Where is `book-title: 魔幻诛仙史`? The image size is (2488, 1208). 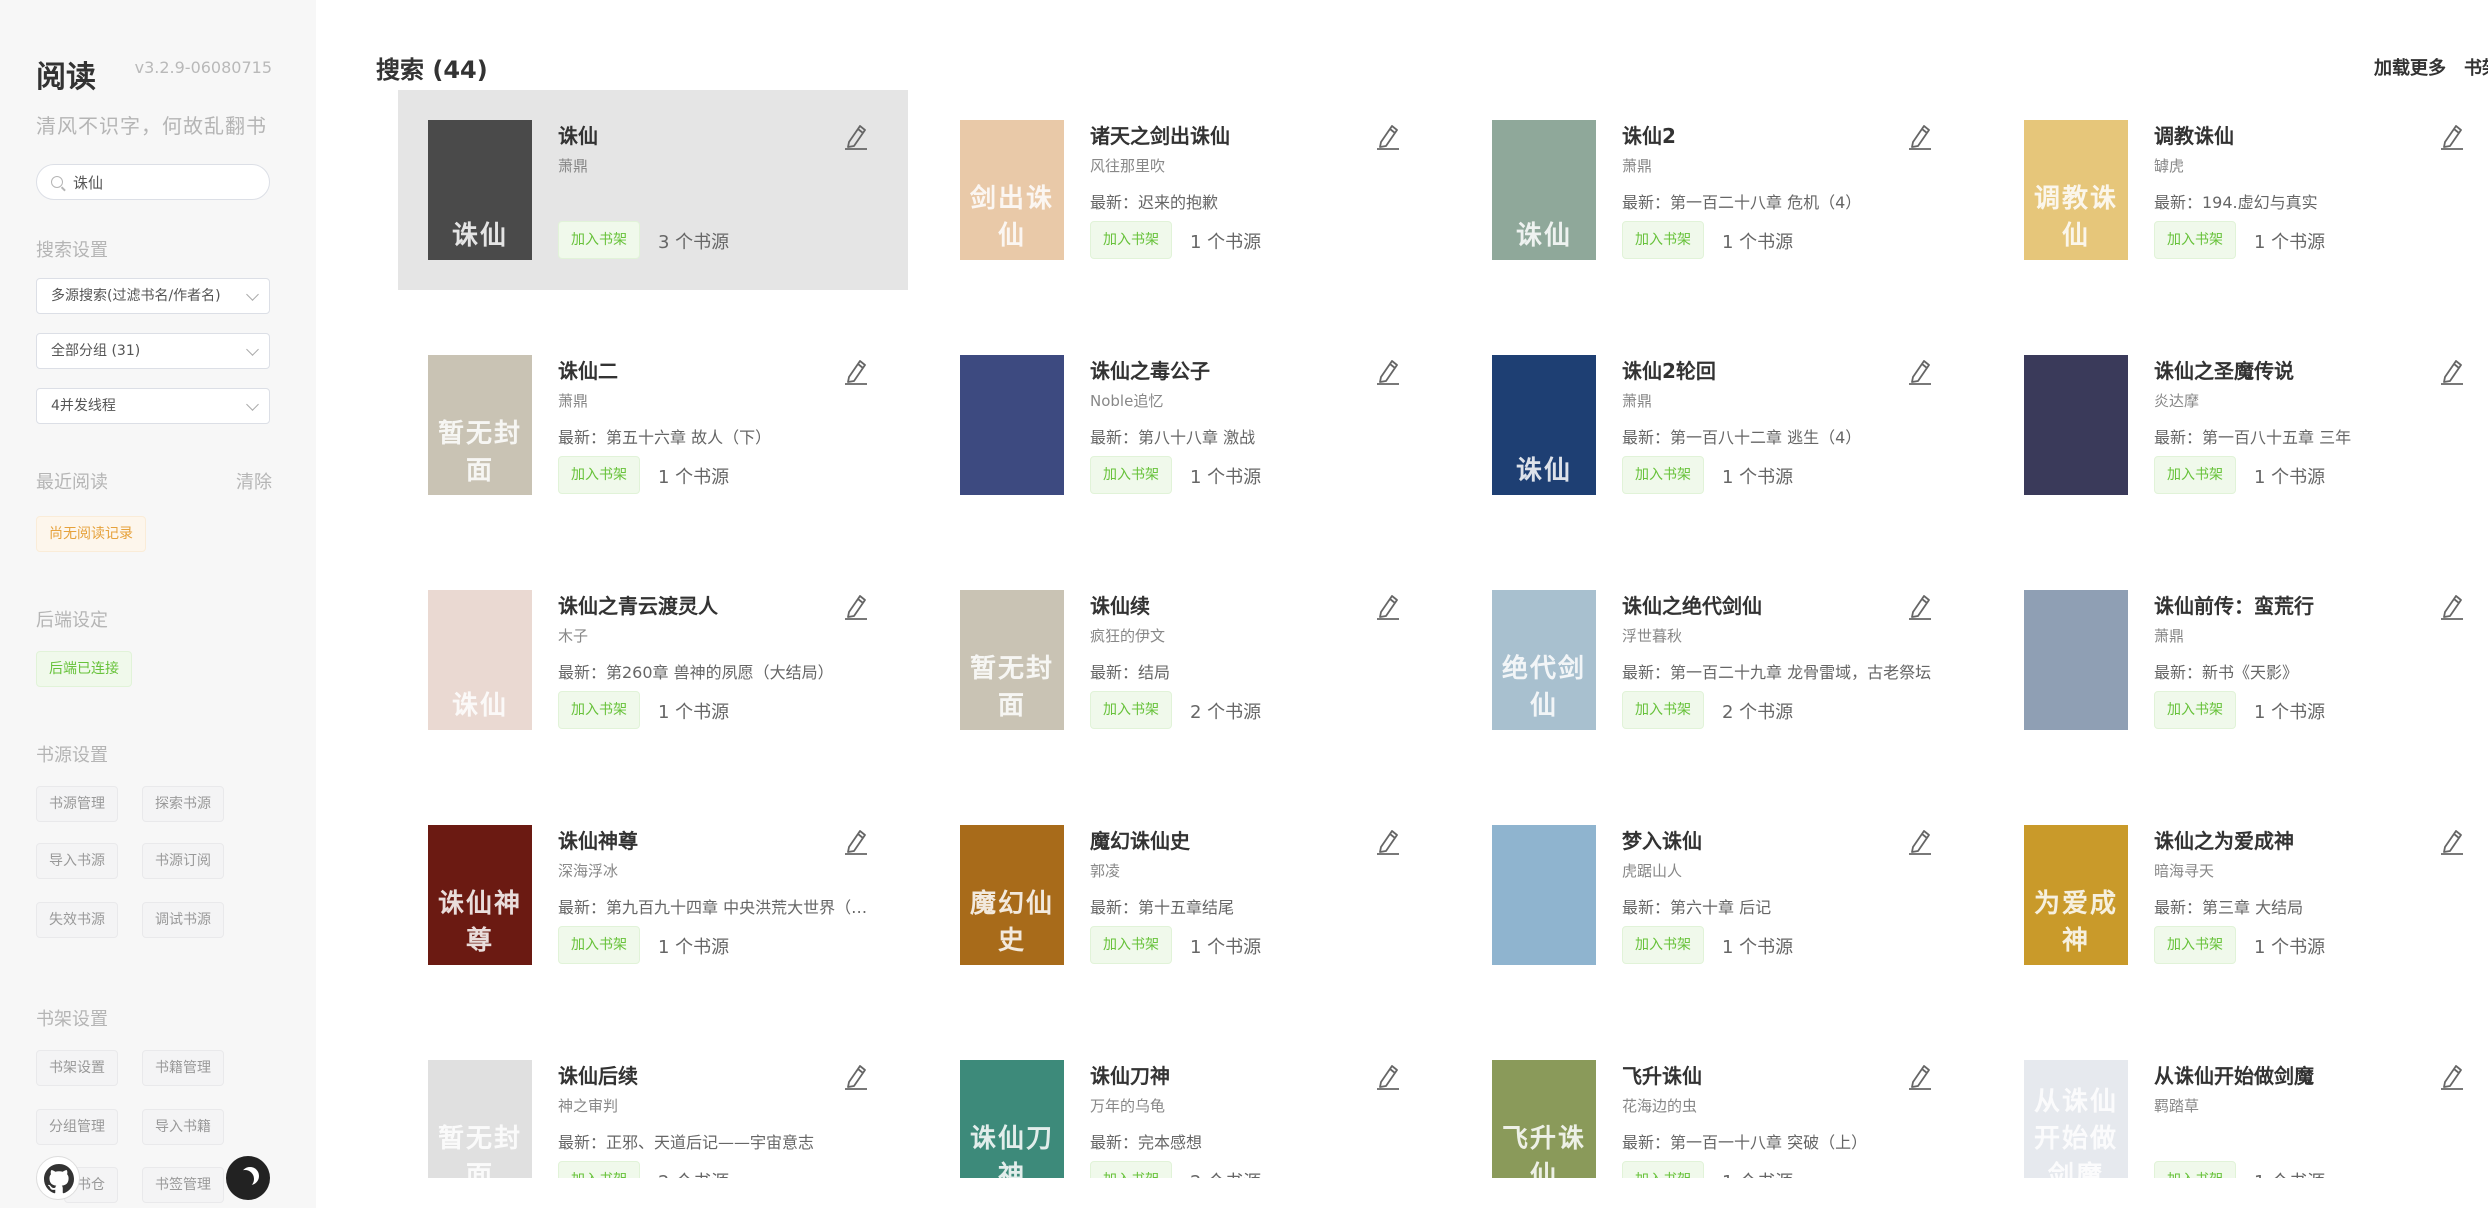
book-title: 魔幻诛仙史 is located at coordinates (1140, 839).